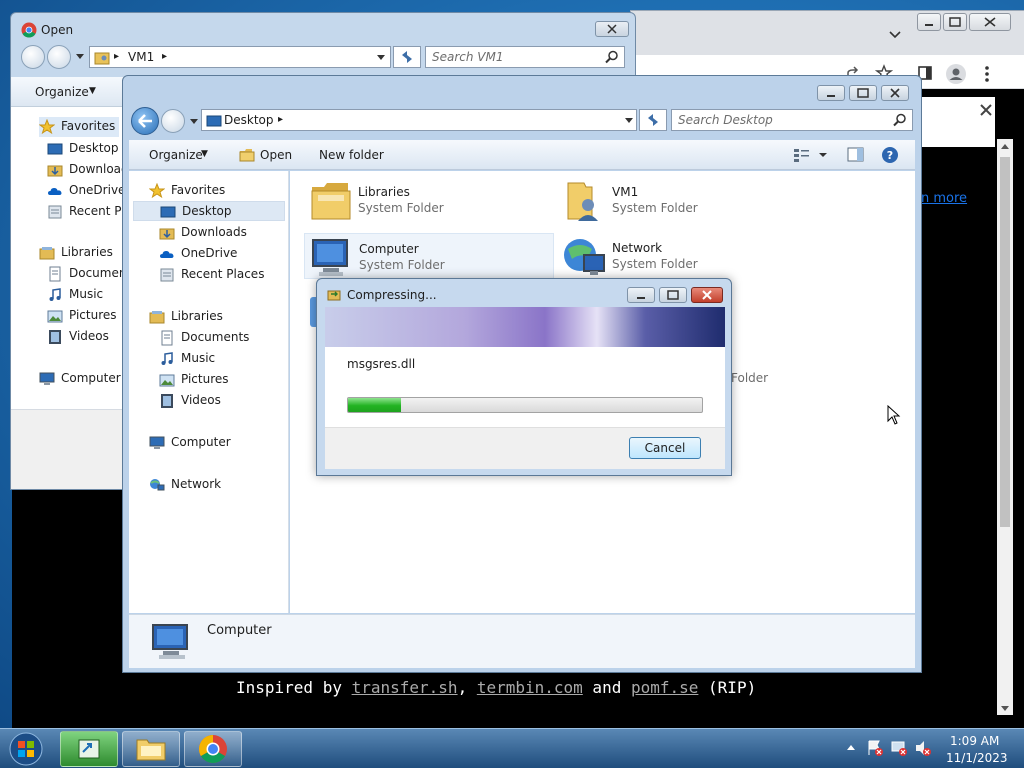 Image resolution: width=1024 pixels, height=768 pixels. What do you see at coordinates (89, 212) in the screenshot?
I see `nav-item-recent-places: Recent Pla` at bounding box center [89, 212].